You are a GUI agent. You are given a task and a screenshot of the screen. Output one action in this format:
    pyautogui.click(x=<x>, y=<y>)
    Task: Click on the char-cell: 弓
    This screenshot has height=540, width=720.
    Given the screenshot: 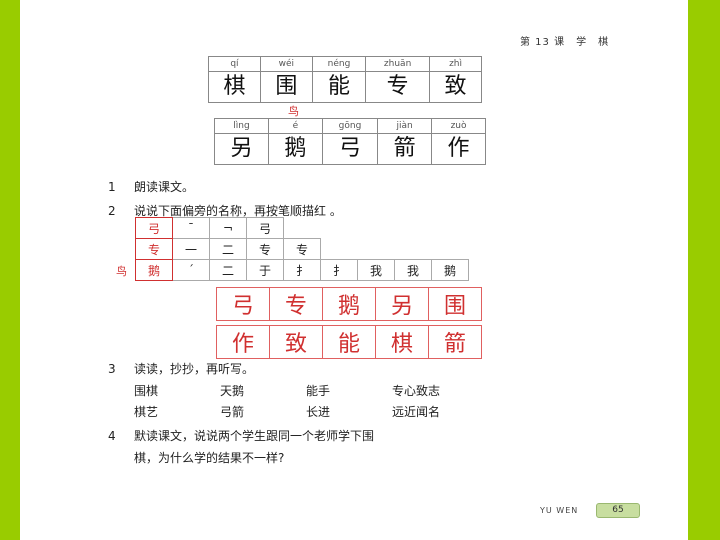 What is the action you would take?
    pyautogui.click(x=350, y=149)
    